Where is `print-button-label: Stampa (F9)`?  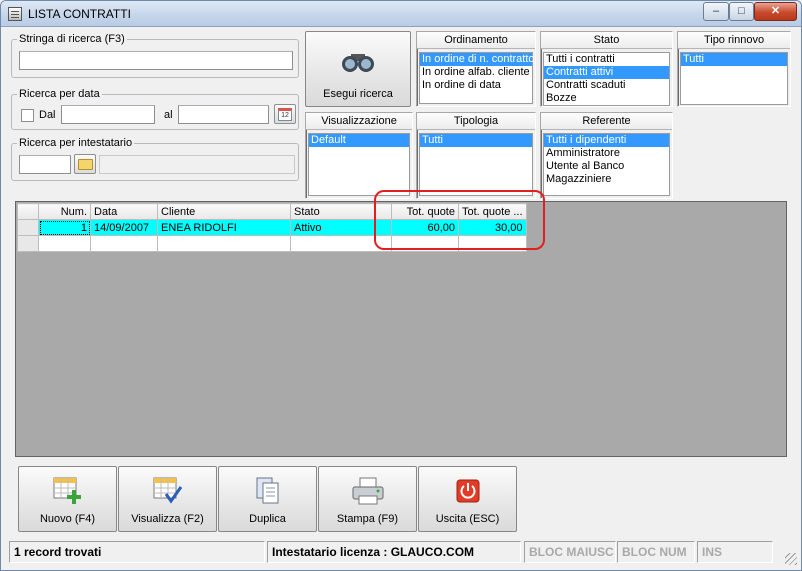 print-button-label: Stampa (F9) is located at coordinates (367, 519).